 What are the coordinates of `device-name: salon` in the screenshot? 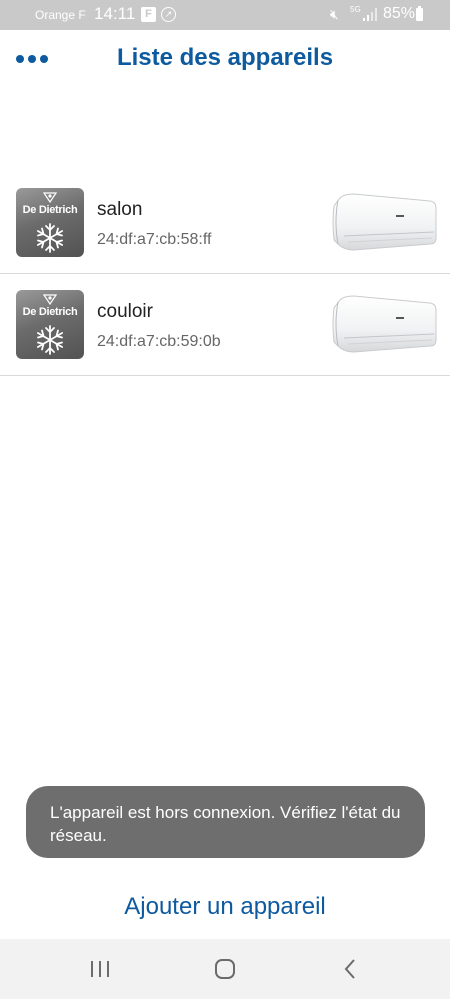 It's located at (120, 209).